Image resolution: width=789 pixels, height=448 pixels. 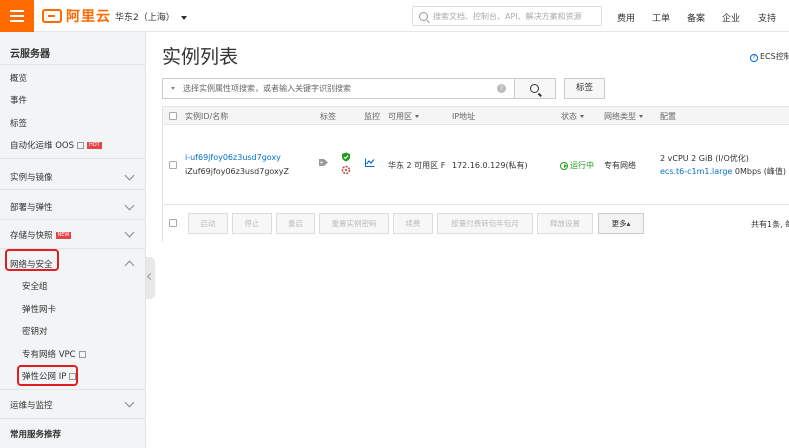 What do you see at coordinates (372, 116) in the screenshot?
I see `col-header-monitor: 监控` at bounding box center [372, 116].